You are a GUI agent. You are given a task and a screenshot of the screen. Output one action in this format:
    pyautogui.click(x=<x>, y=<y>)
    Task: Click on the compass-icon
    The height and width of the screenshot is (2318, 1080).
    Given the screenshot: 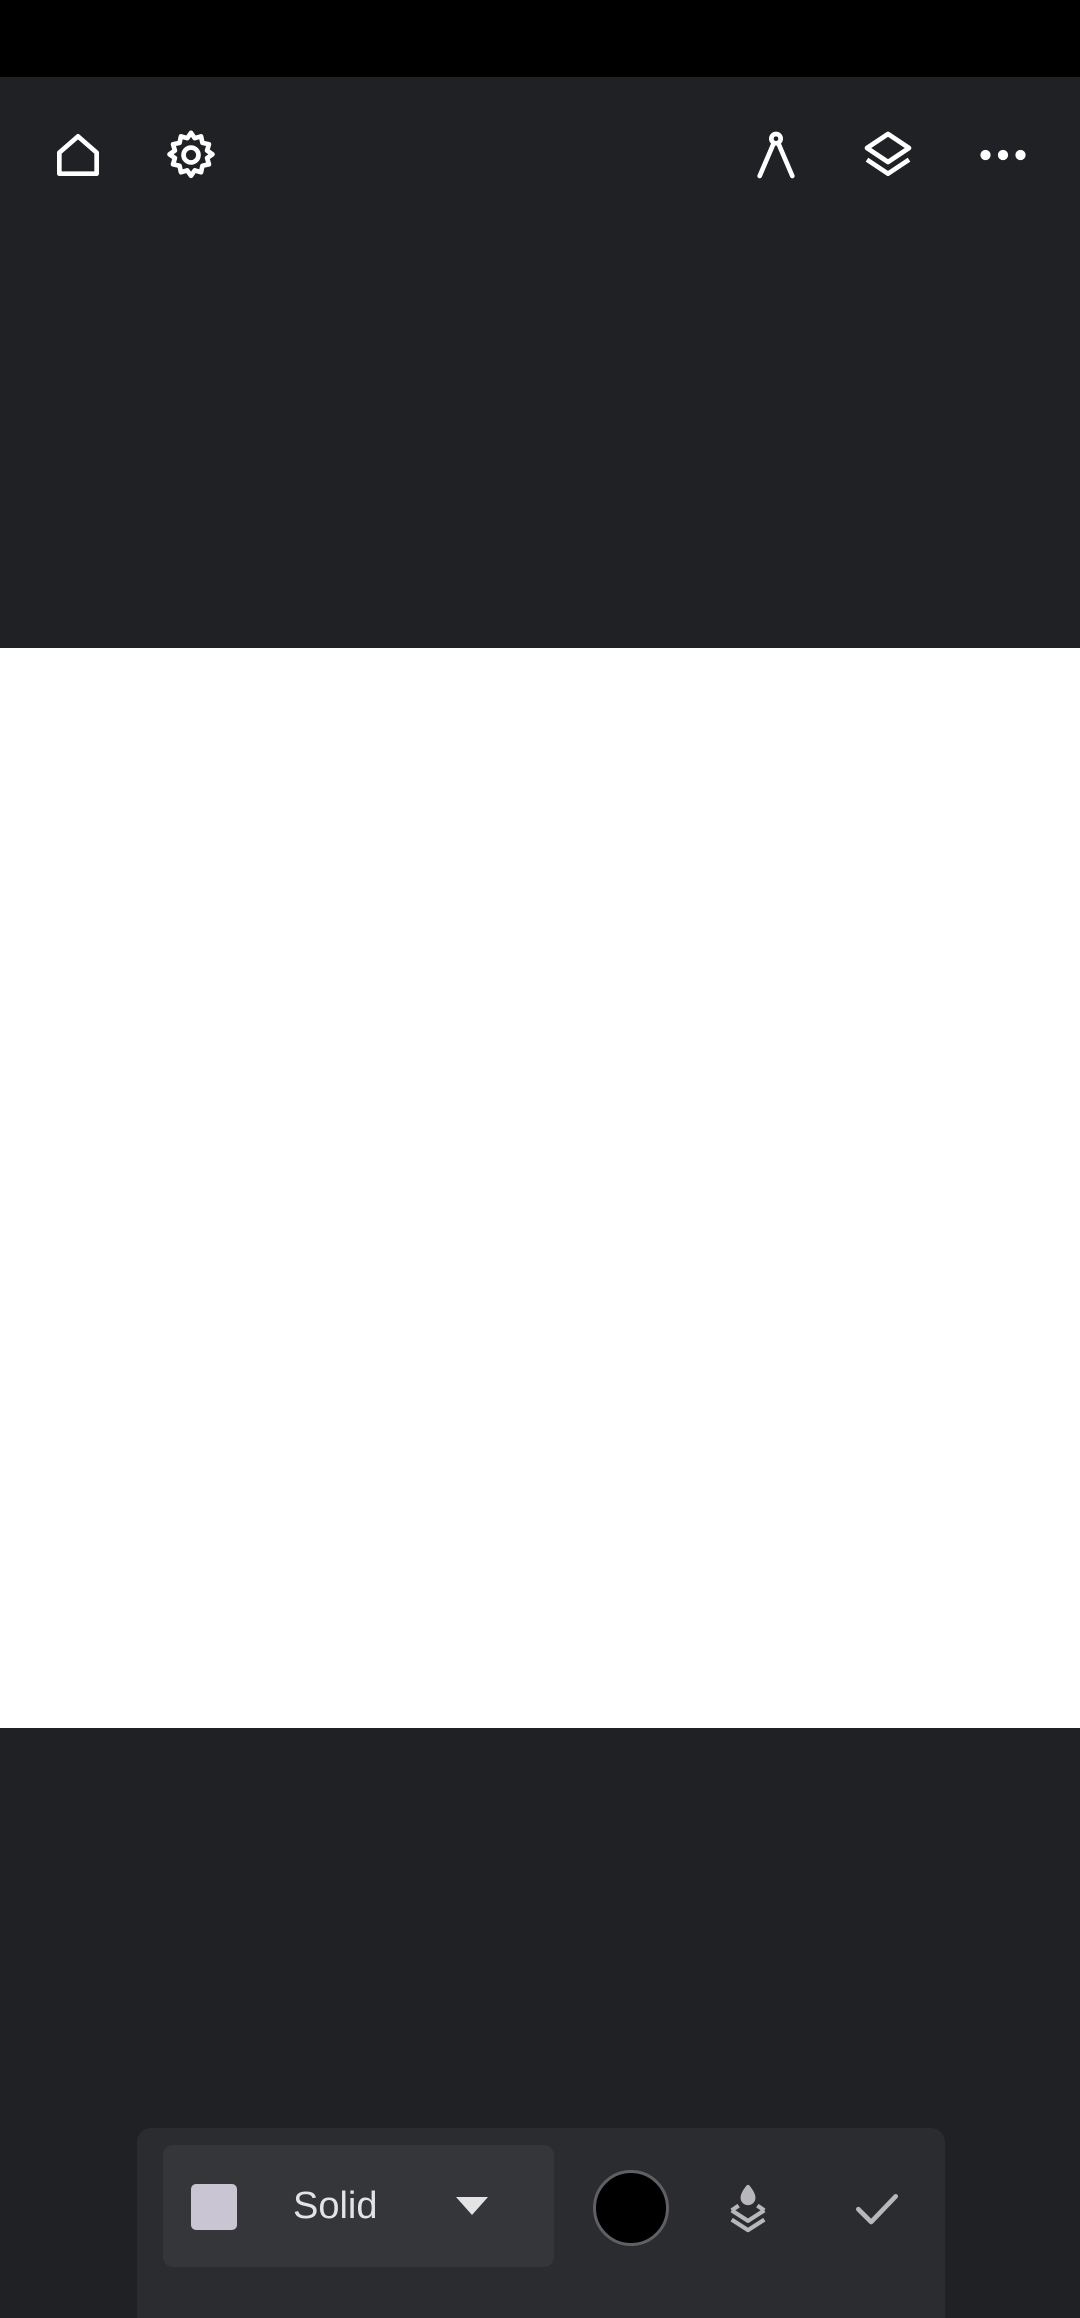 What is the action you would take?
    pyautogui.click(x=776, y=155)
    